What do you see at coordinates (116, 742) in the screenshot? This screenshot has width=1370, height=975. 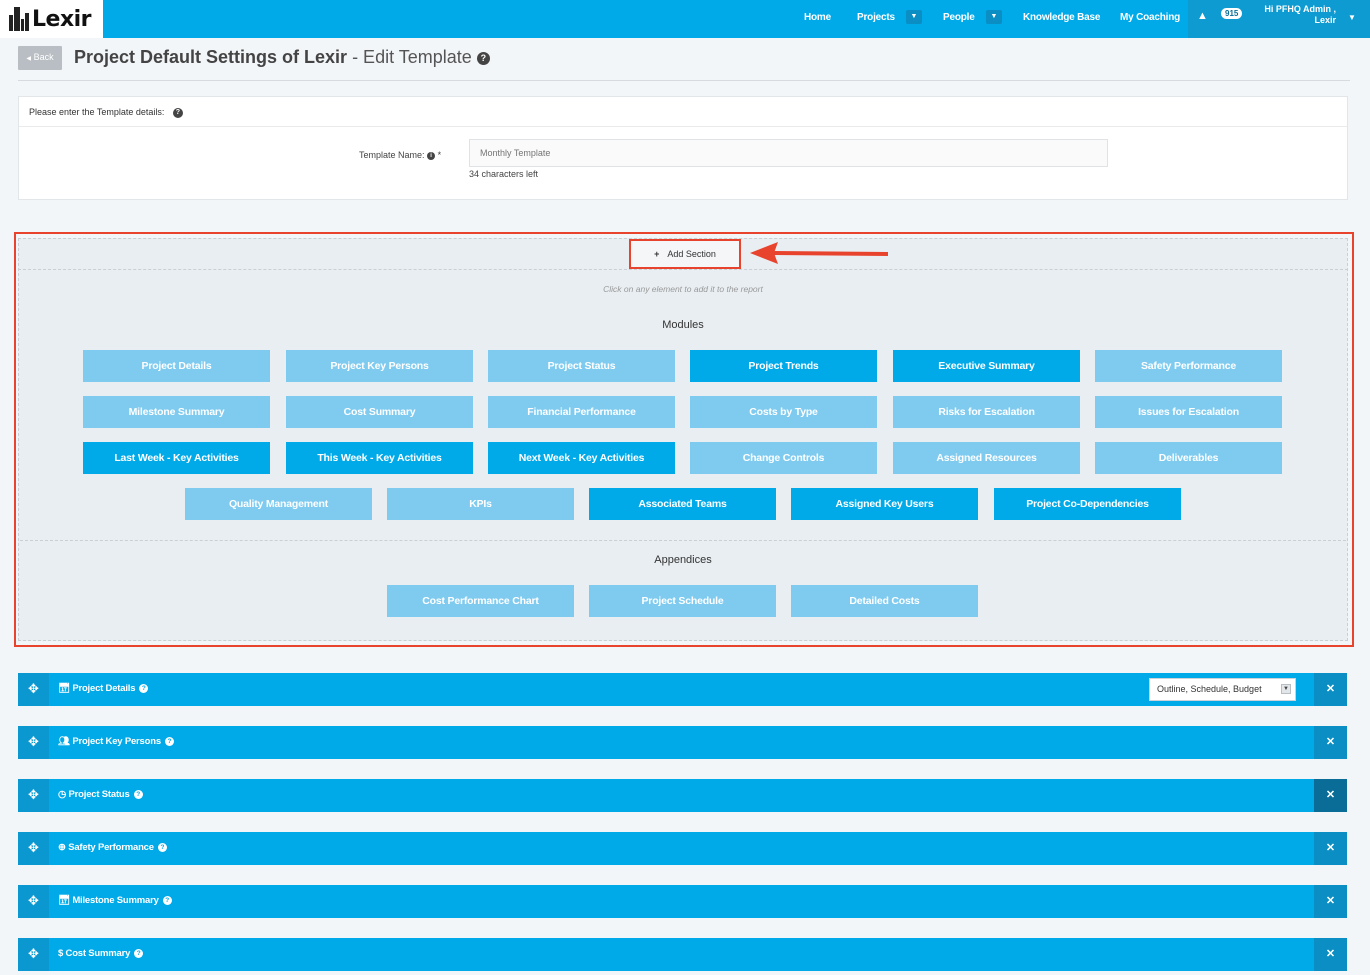 I see `section-title: 👥︎ Project Key Persons?` at bounding box center [116, 742].